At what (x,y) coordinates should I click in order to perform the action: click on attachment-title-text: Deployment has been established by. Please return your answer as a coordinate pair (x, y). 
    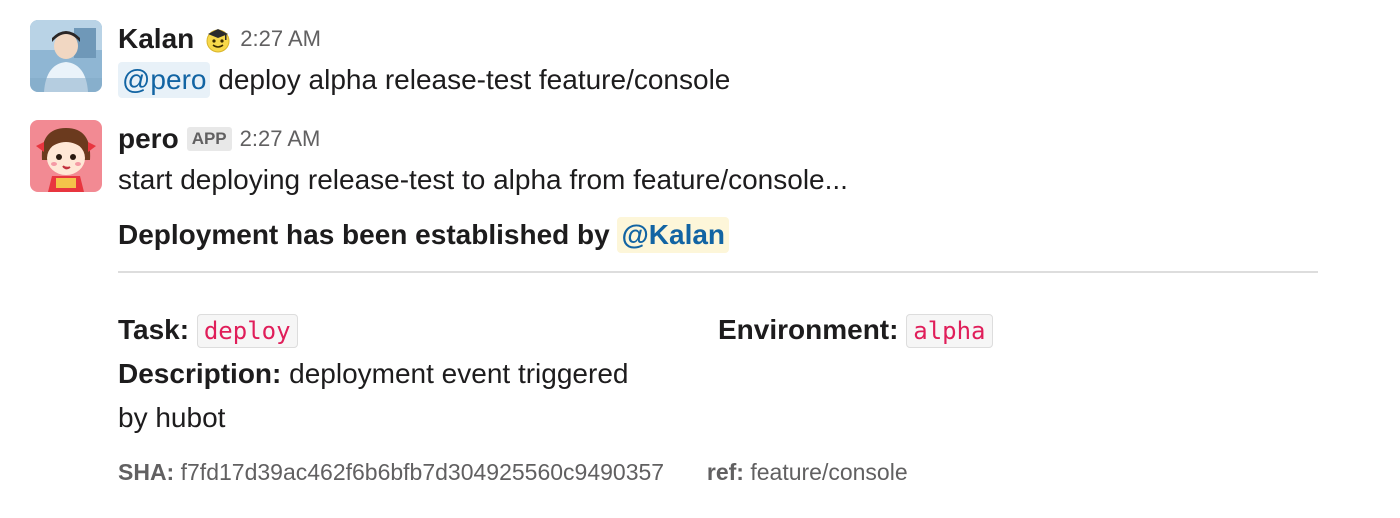
    Looking at the image, I should click on (368, 234).